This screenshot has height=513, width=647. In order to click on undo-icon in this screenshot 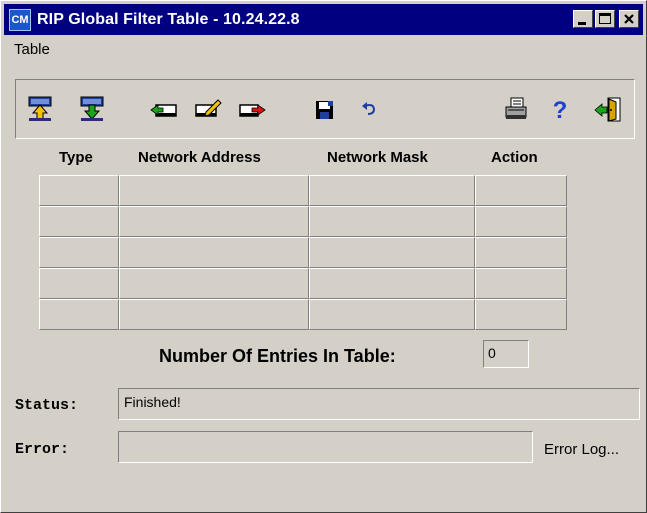, I will do `click(370, 109)`.